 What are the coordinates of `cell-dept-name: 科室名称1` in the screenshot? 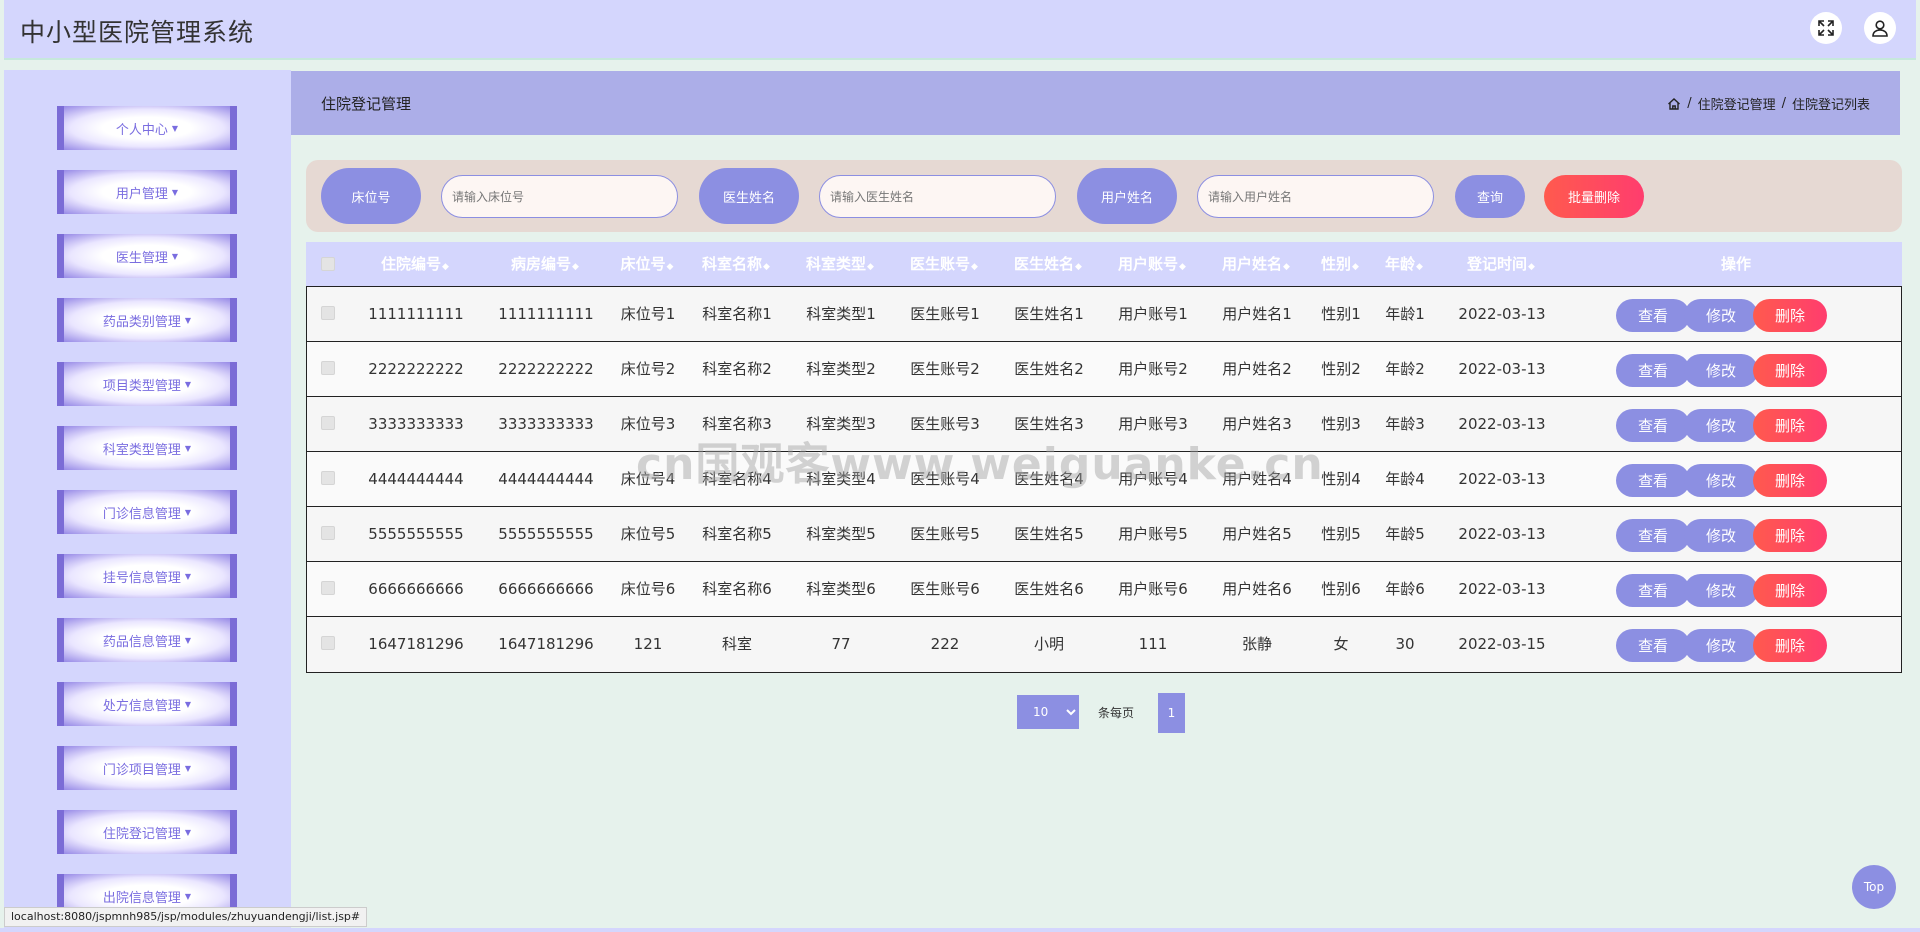 It's located at (737, 314).